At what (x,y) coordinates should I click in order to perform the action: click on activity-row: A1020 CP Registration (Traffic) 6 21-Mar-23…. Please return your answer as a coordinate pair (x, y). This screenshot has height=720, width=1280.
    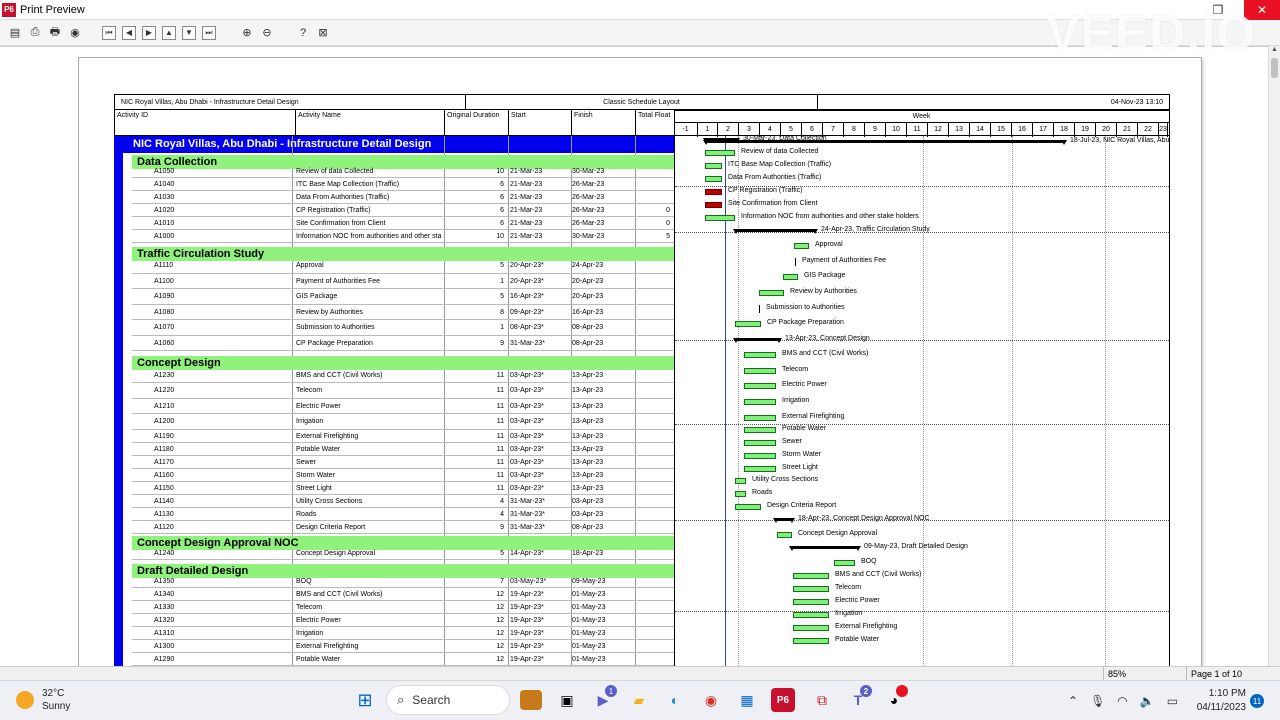
    Looking at the image, I should click on (403, 210).